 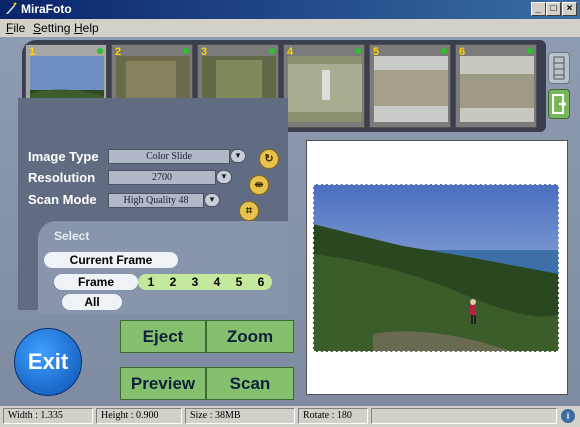 I want to click on resolution-select: 2700, so click(x=162, y=177).